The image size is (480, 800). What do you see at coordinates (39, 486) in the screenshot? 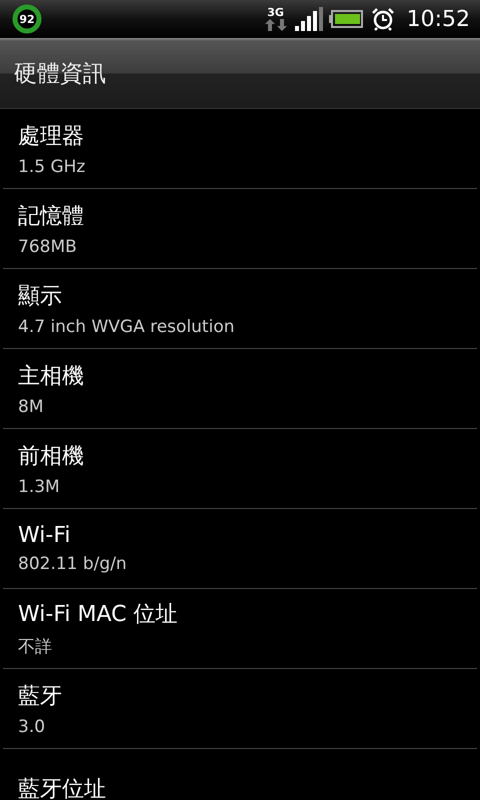
I see `item-value: 1.3M` at bounding box center [39, 486].